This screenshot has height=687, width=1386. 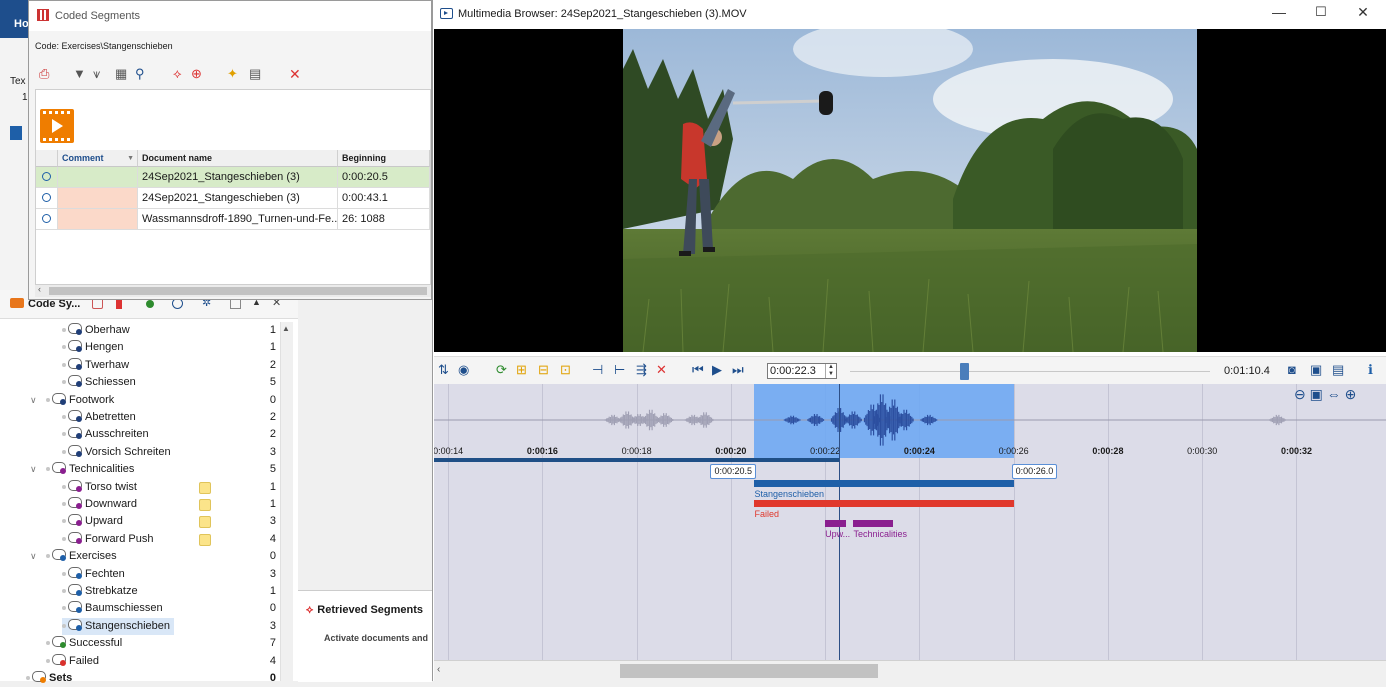 I want to click on highlight-icon: ✦, so click(x=232, y=74).